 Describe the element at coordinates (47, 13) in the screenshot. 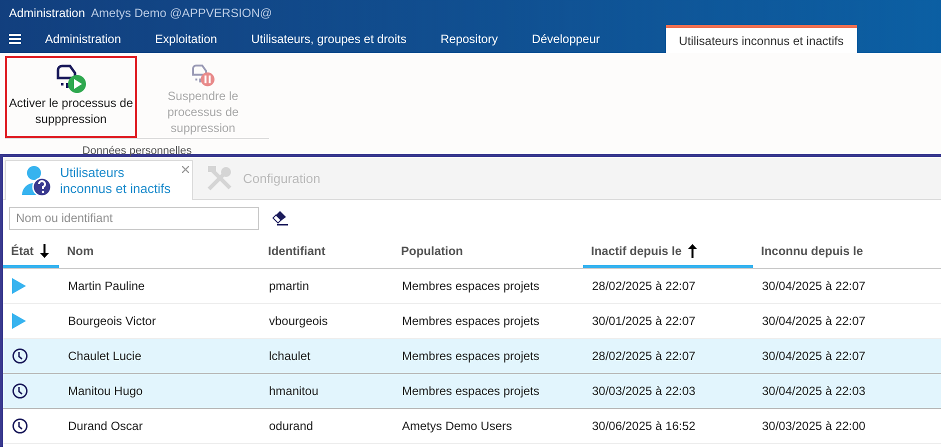

I see `window-title: Administration` at that location.